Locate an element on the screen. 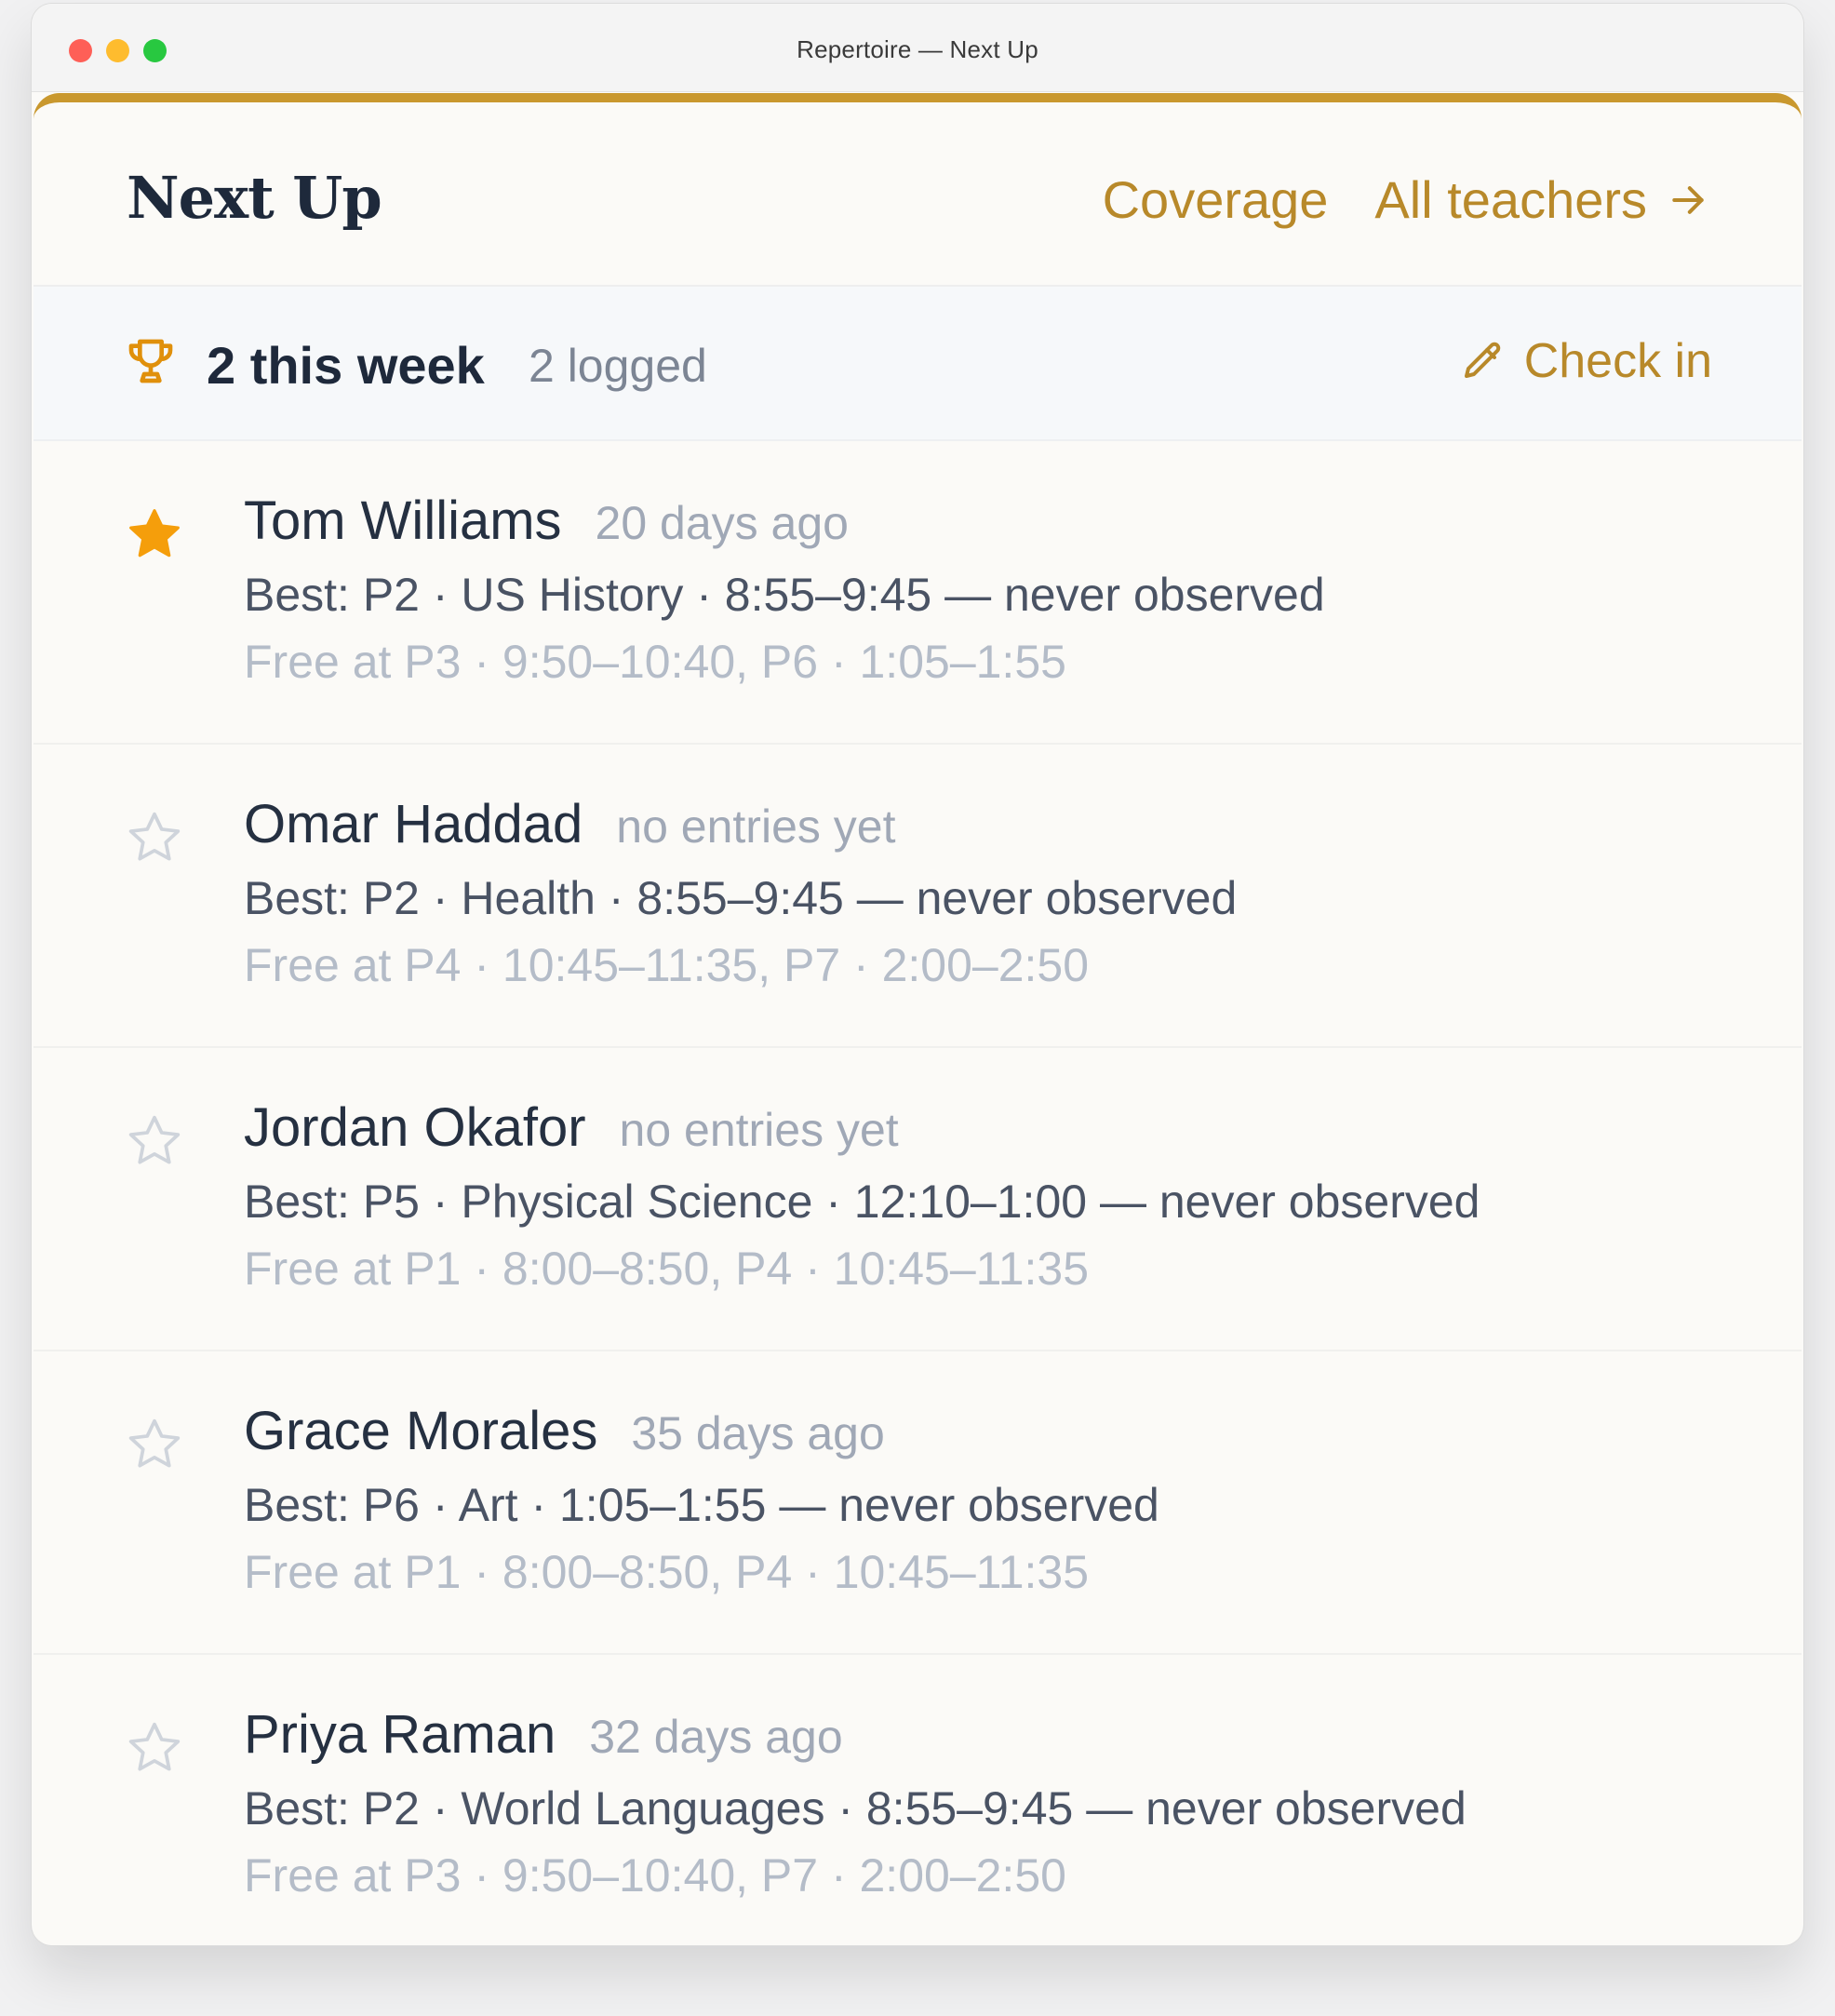 This screenshot has width=1835, height=2016. teacher-name: Jordan Okafor is located at coordinates (415, 1127).